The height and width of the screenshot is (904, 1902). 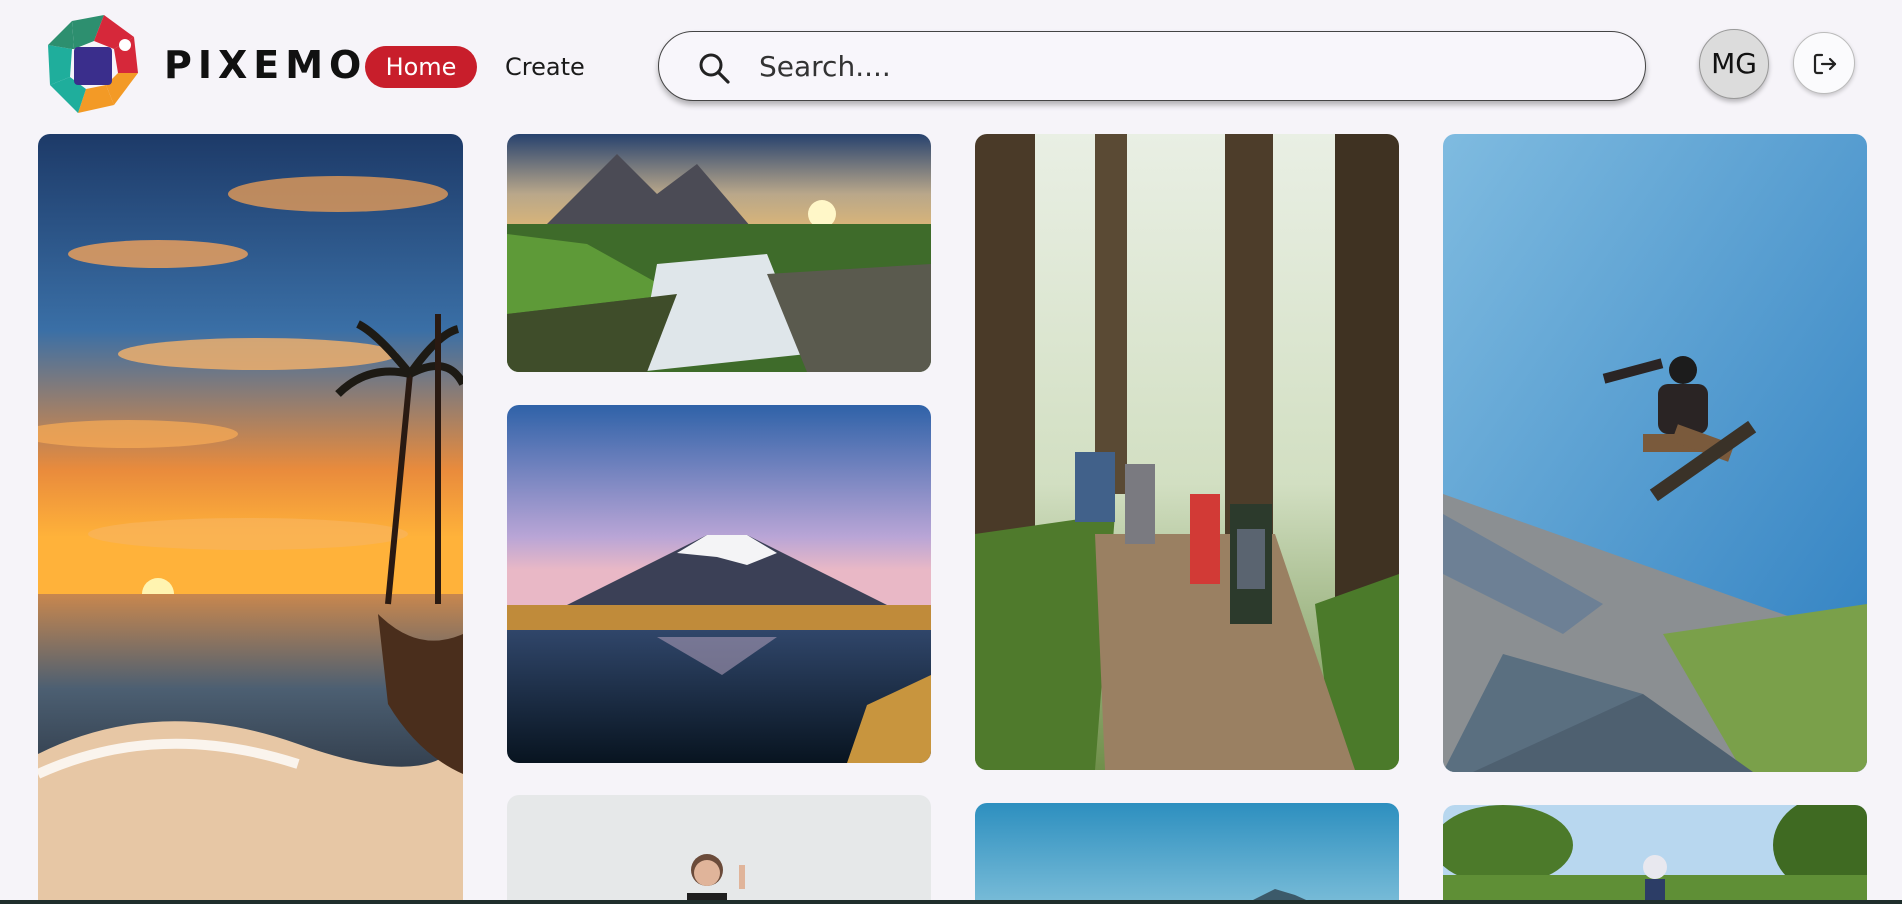 What do you see at coordinates (951, 902) in the screenshot?
I see `window-bottom-edge` at bounding box center [951, 902].